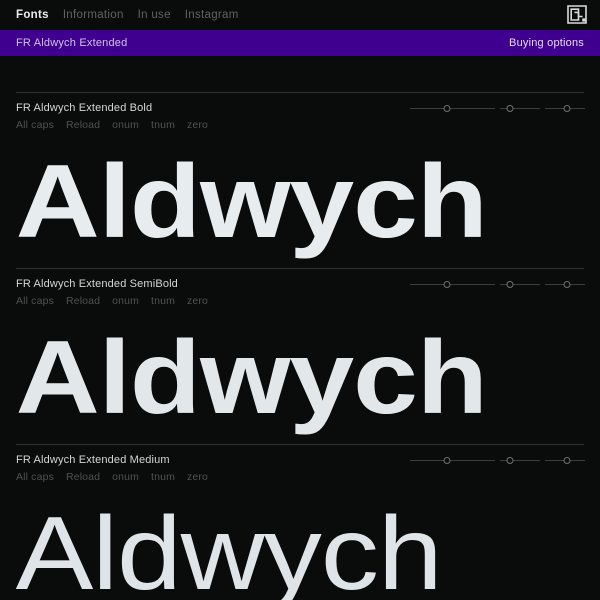 Image resolution: width=600 pixels, height=600 pixels. I want to click on main-nav: Fonts Information In use Instagram, so click(119, 15).